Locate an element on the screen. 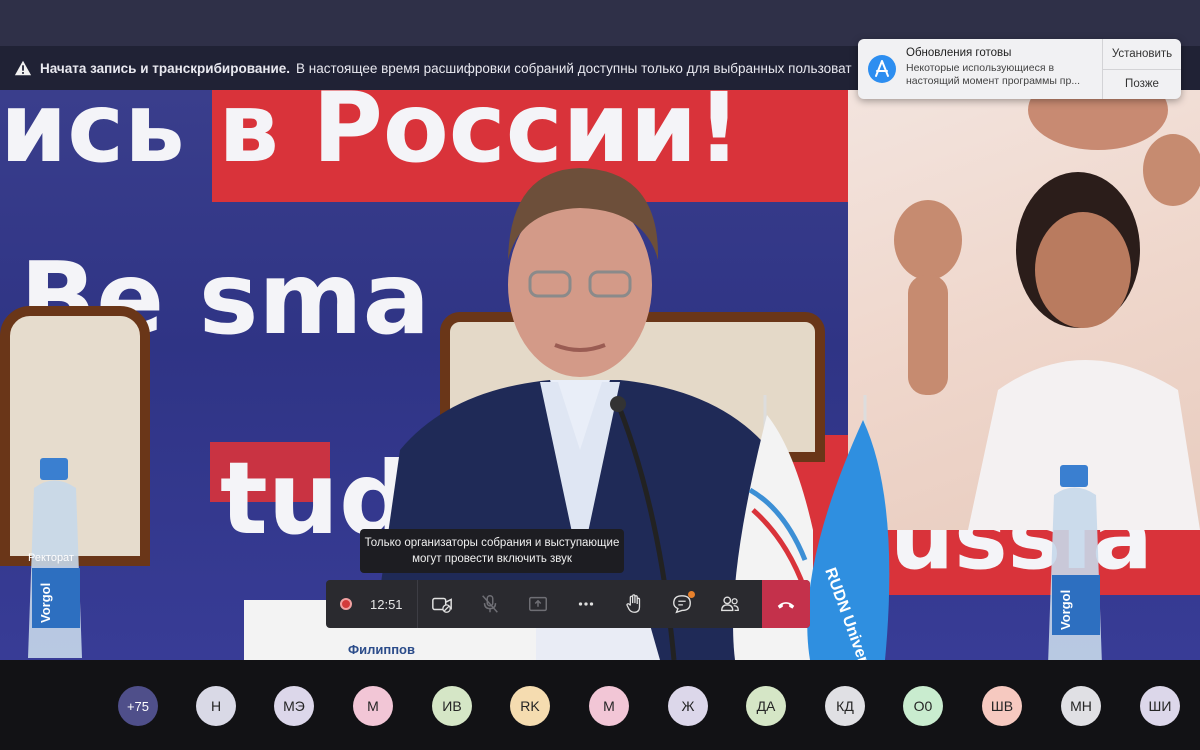 This screenshot has height=750, width=1200. chat-button is located at coordinates (682, 604).